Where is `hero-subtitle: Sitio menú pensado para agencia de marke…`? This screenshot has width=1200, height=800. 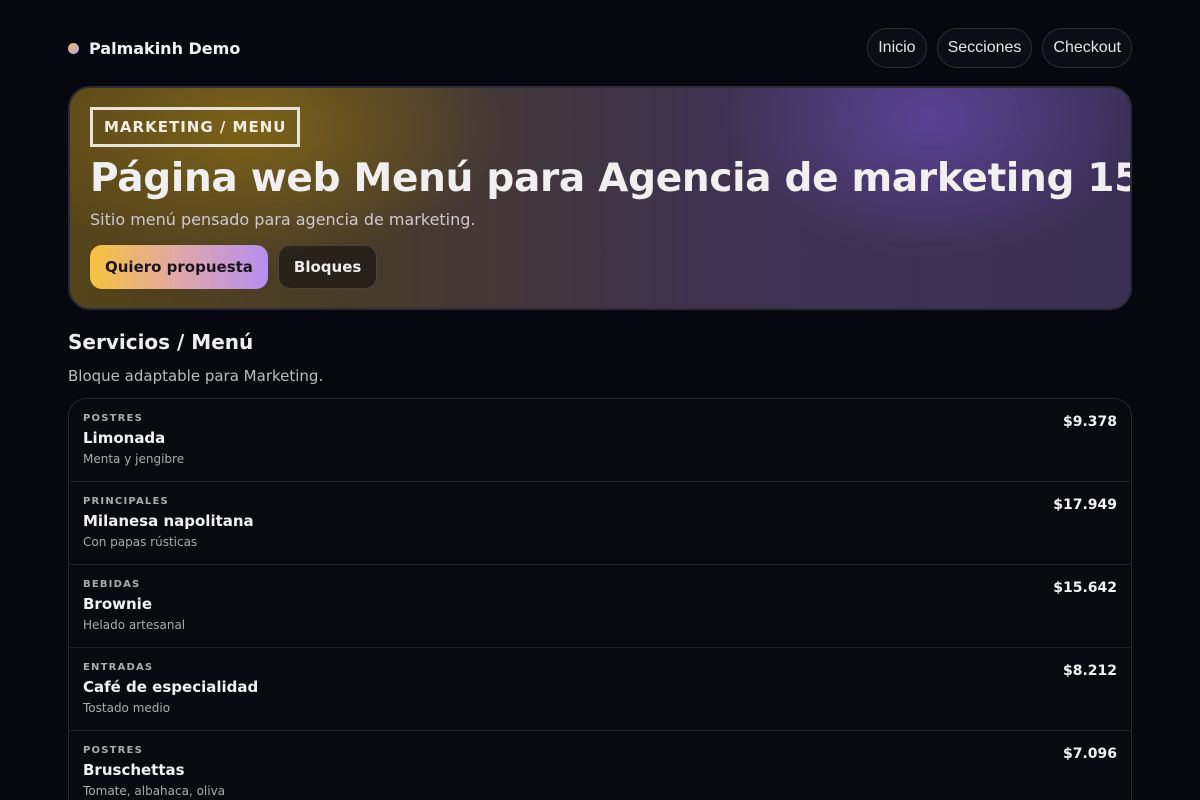
hero-subtitle: Sitio menú pensado para agencia de marke… is located at coordinates (283, 219).